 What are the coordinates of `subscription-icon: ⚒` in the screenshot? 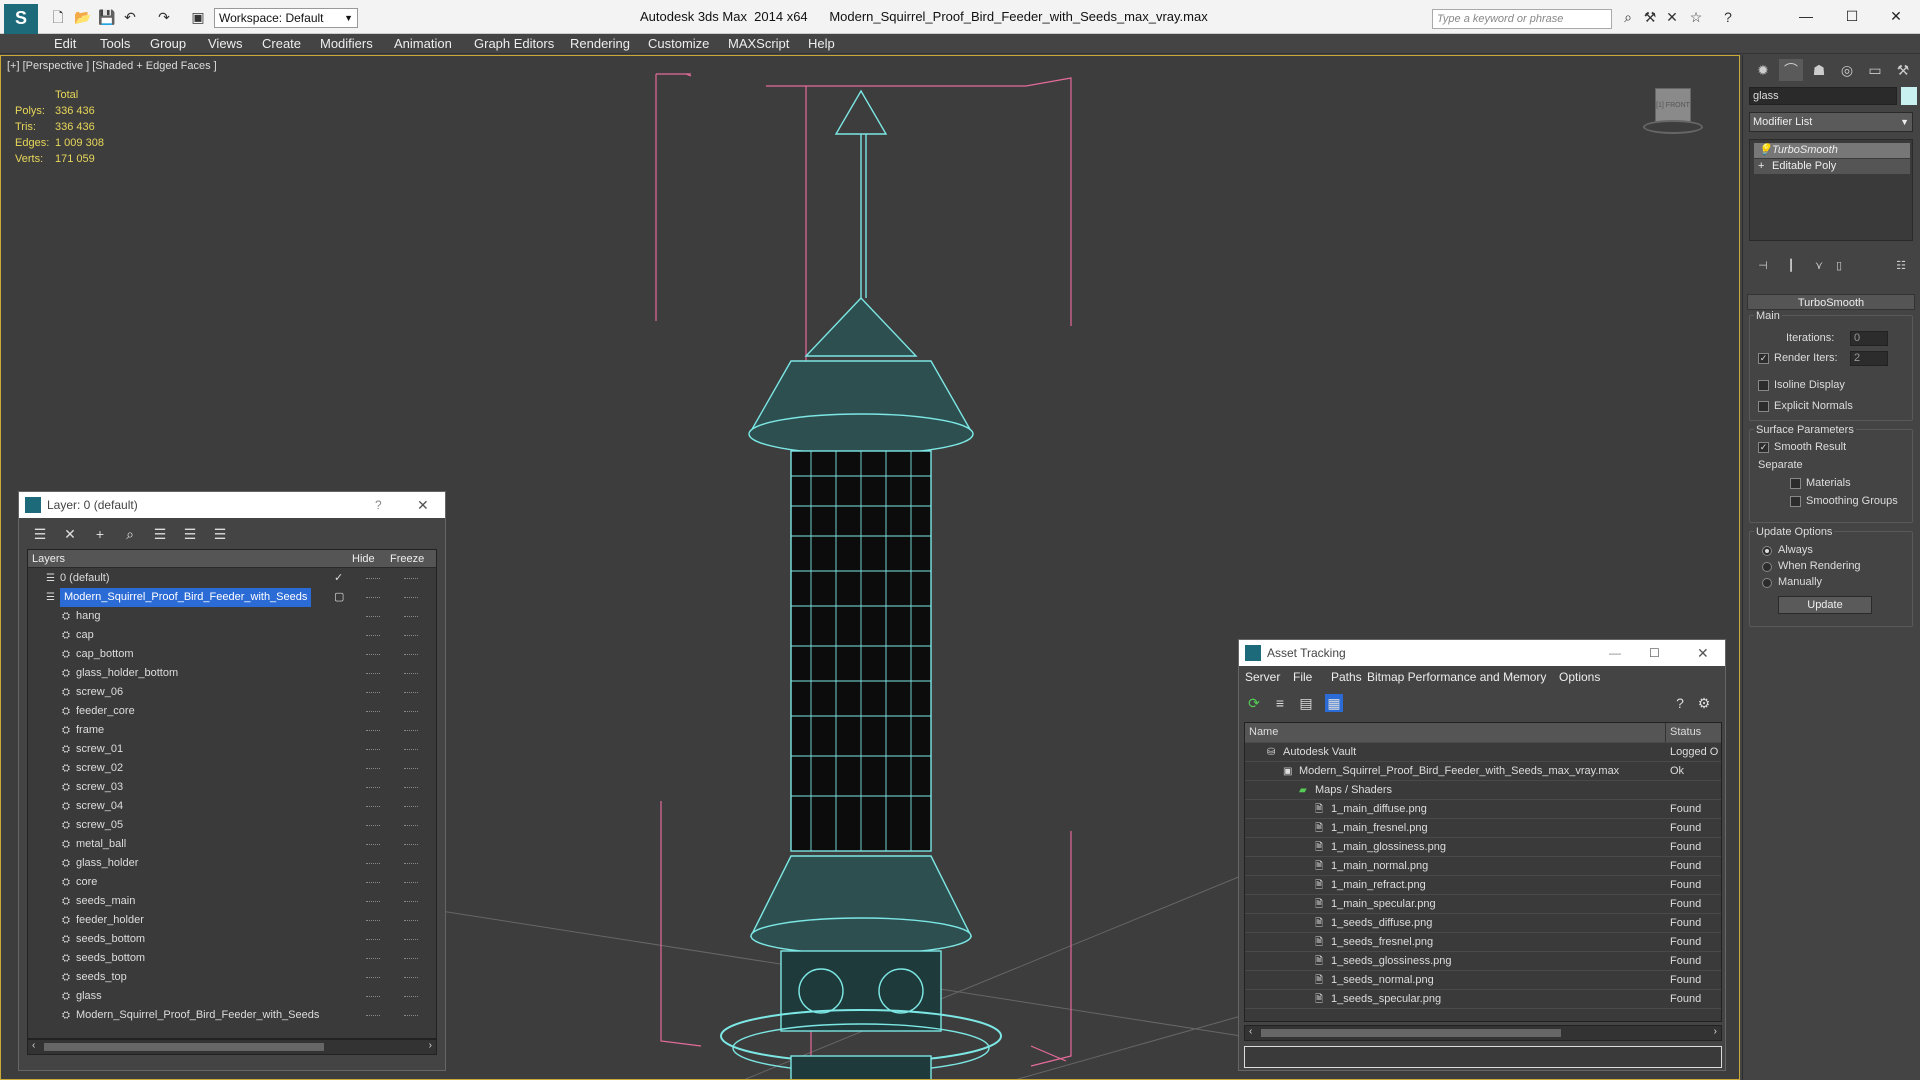 It's located at (1650, 17).